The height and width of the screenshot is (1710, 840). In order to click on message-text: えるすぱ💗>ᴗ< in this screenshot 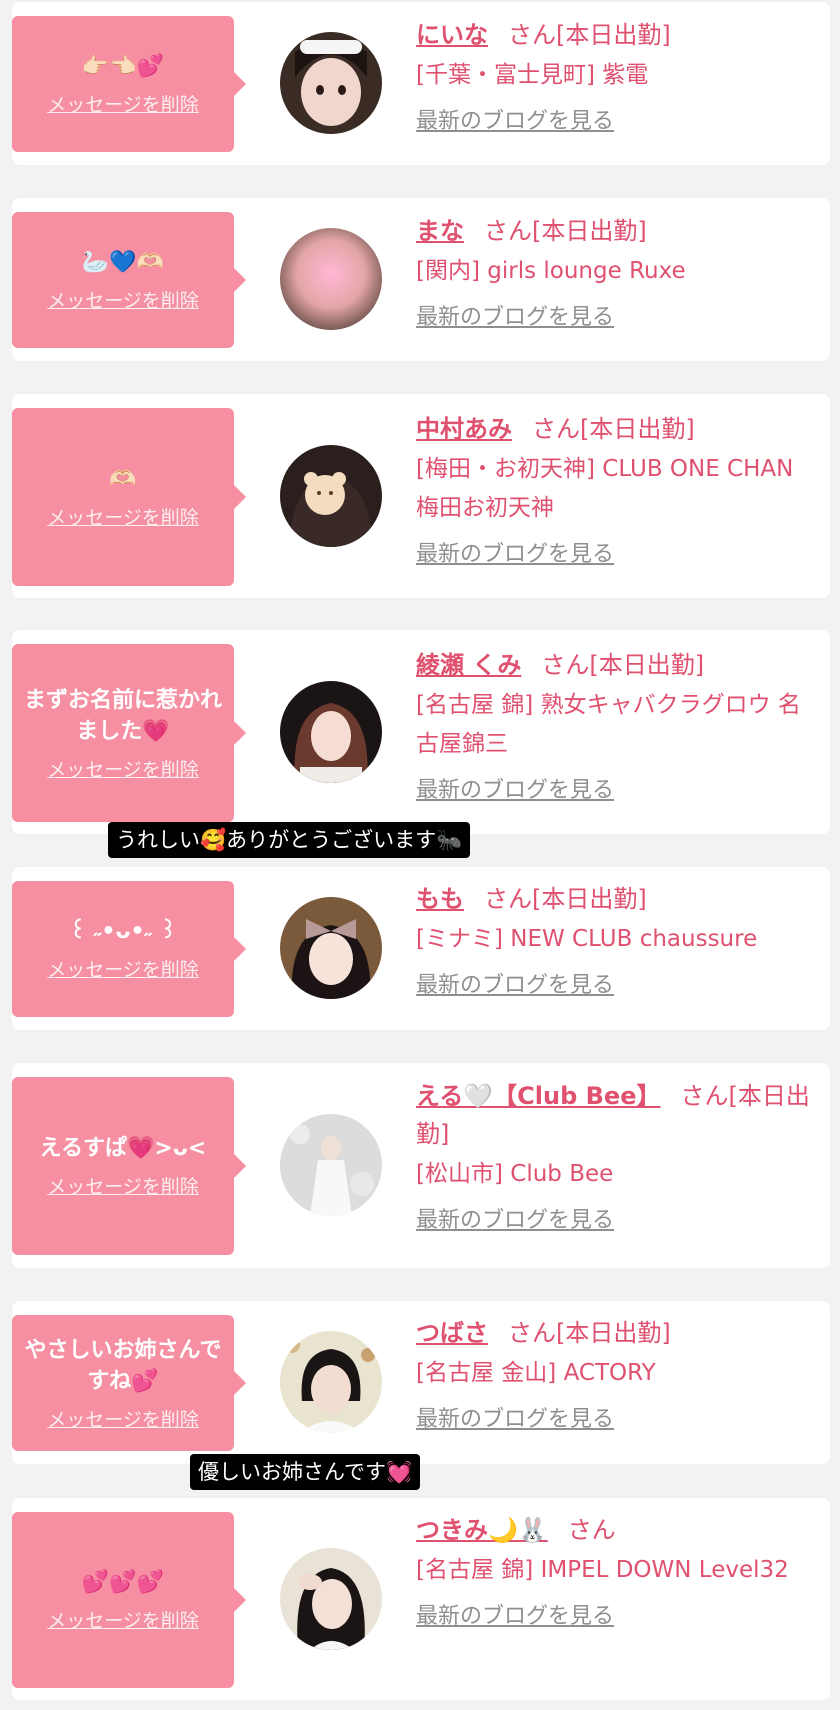, I will do `click(123, 1148)`.